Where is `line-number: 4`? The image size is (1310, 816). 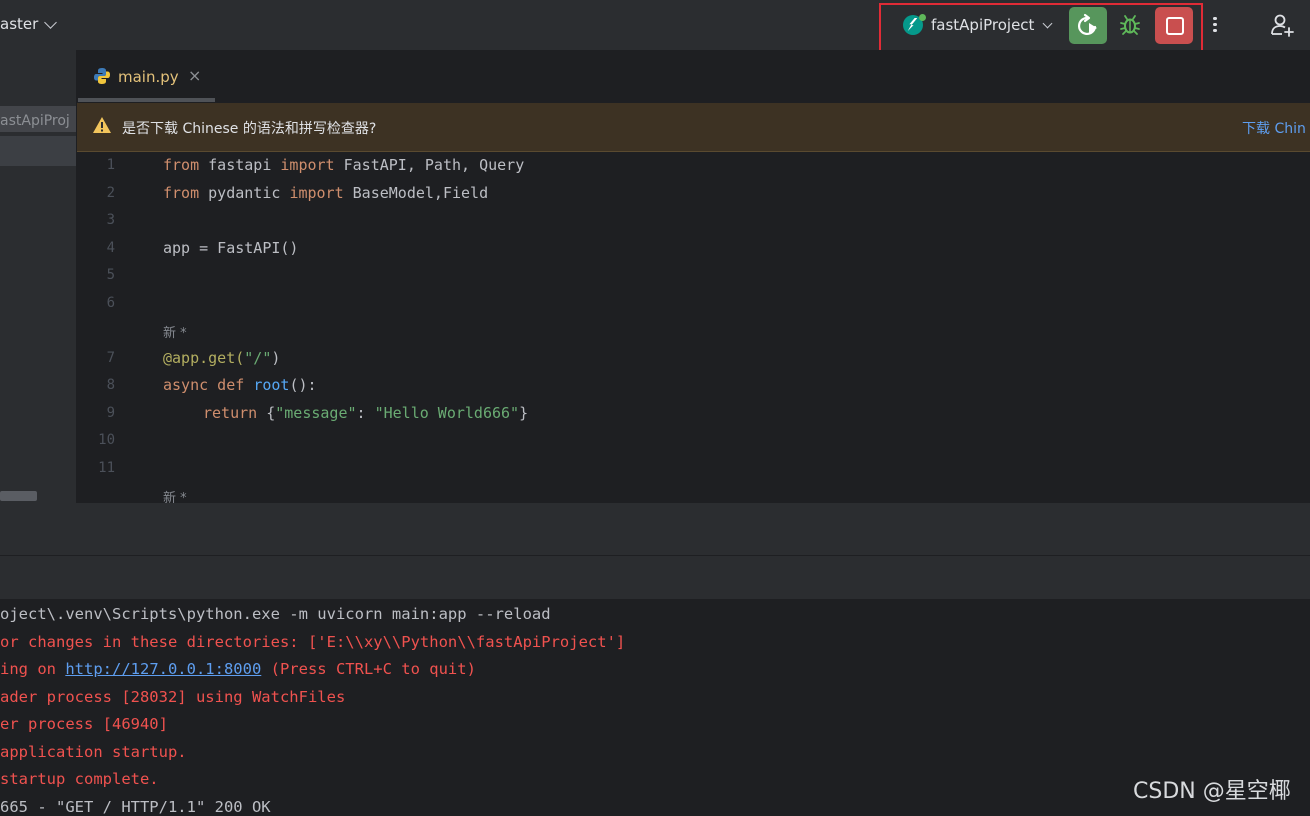
line-number: 4 is located at coordinates (110, 248).